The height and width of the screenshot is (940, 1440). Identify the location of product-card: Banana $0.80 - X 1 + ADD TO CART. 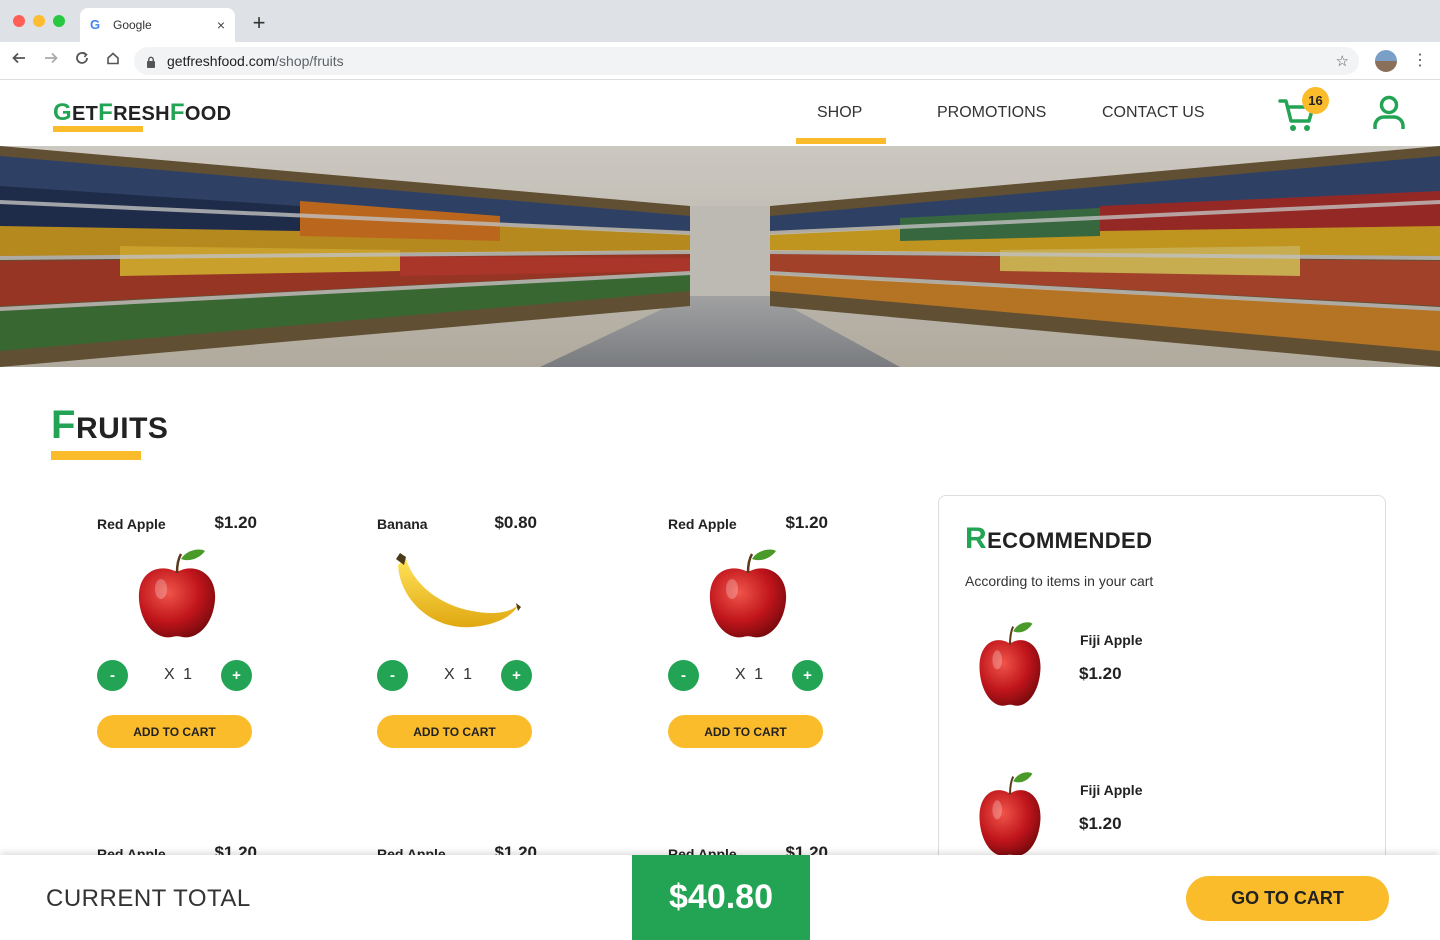
(457, 624).